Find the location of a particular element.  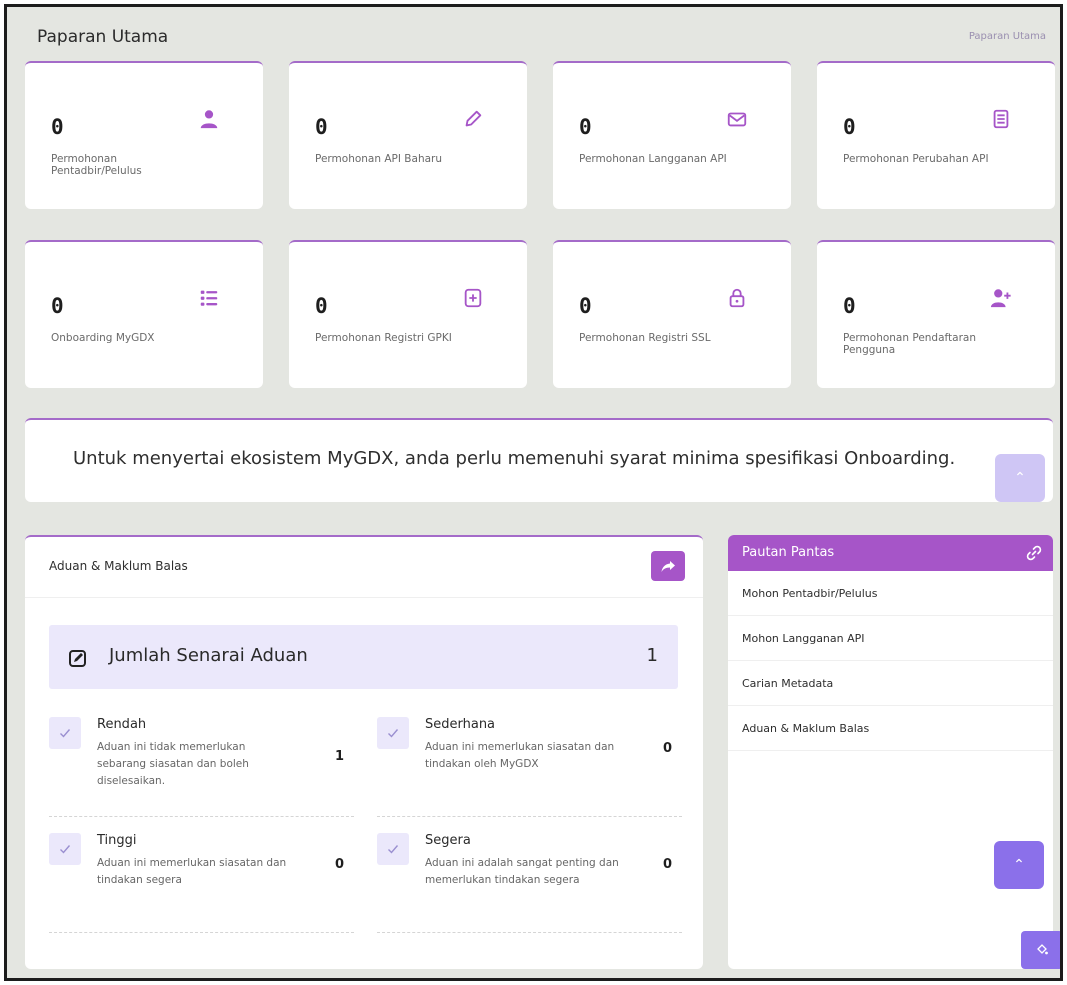

stat-label: Permohonan Registri GPKI is located at coordinates (383, 338).